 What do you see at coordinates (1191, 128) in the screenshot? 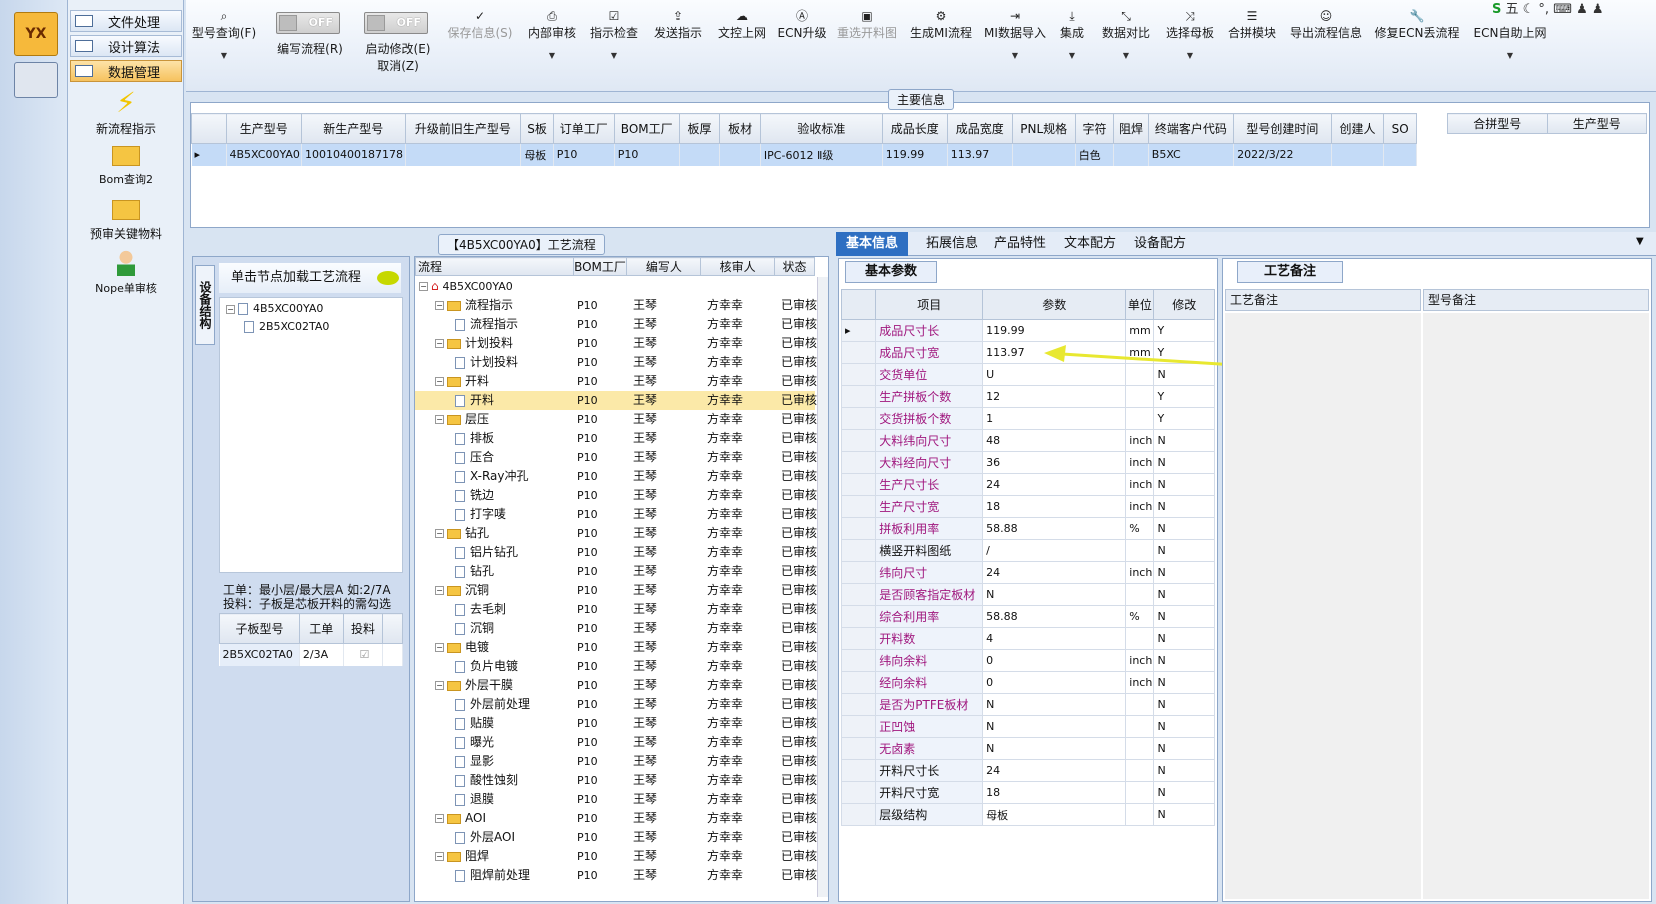
I see `col-header: 终端客户代码` at bounding box center [1191, 128].